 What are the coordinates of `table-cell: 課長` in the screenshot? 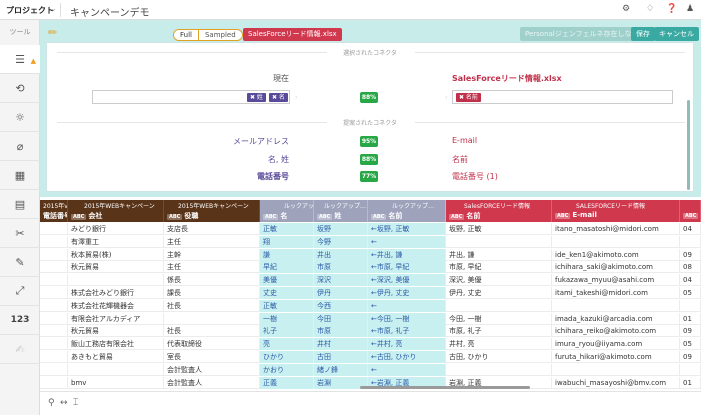 It's located at (212, 293).